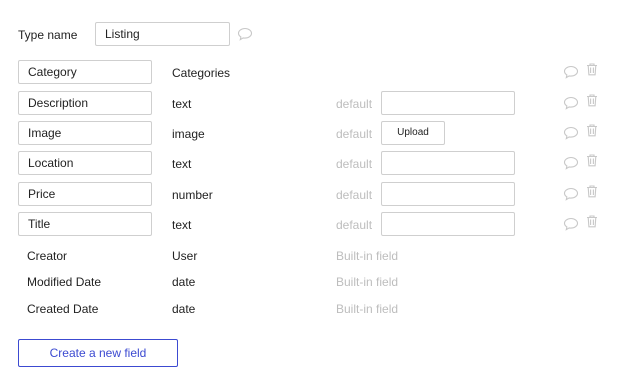 This screenshot has width=634, height=383. Describe the element at coordinates (192, 195) in the screenshot. I see `field-type-label: number` at that location.